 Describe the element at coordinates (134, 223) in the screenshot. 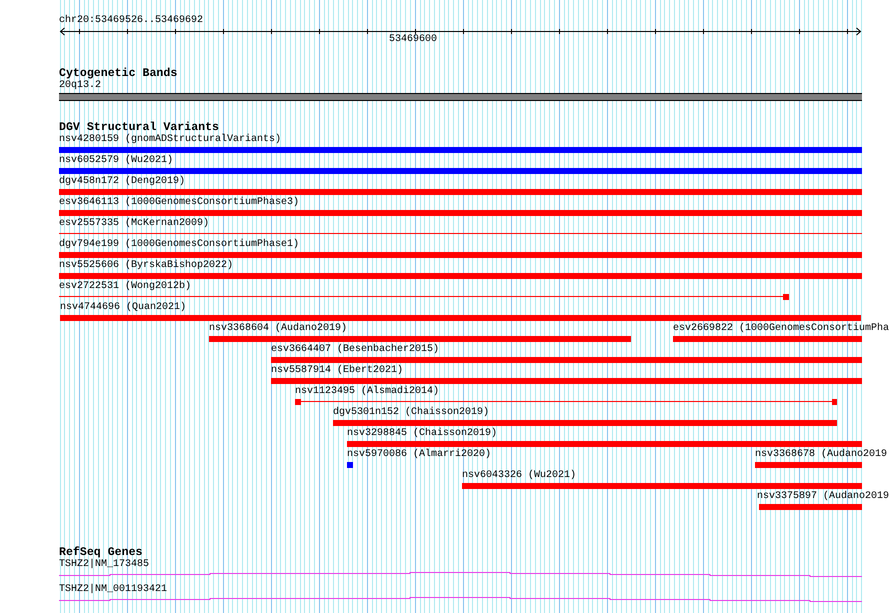

I see `variant-label: esv2557335 (McKernan2009)` at that location.